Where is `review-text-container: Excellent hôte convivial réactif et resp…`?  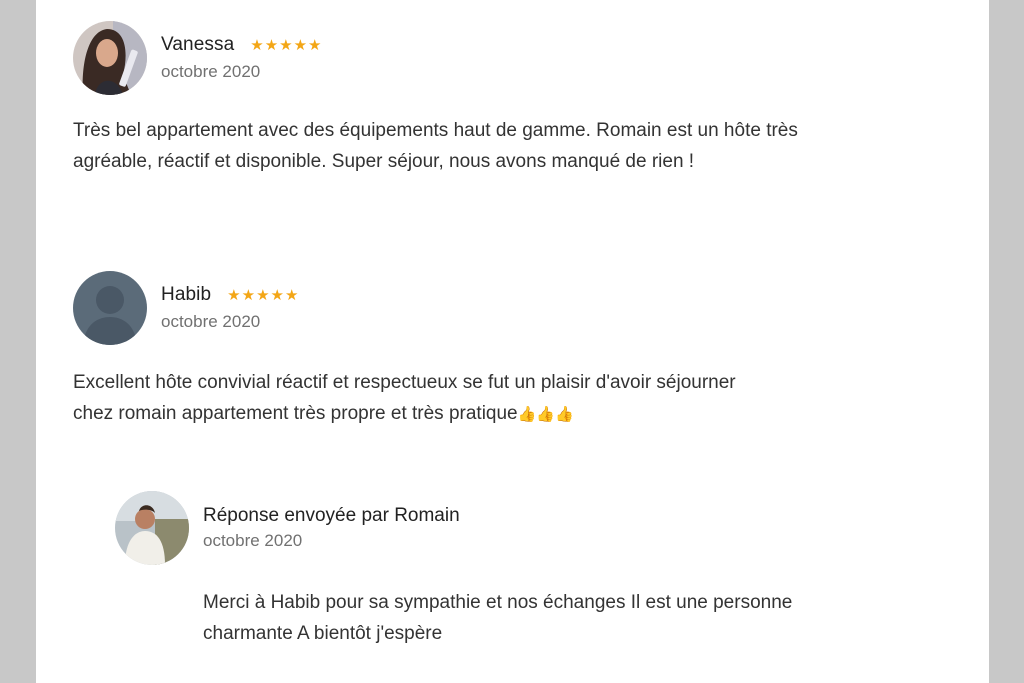
review-text-container: Excellent hôte convivial réactif et resp… is located at coordinates (423, 398).